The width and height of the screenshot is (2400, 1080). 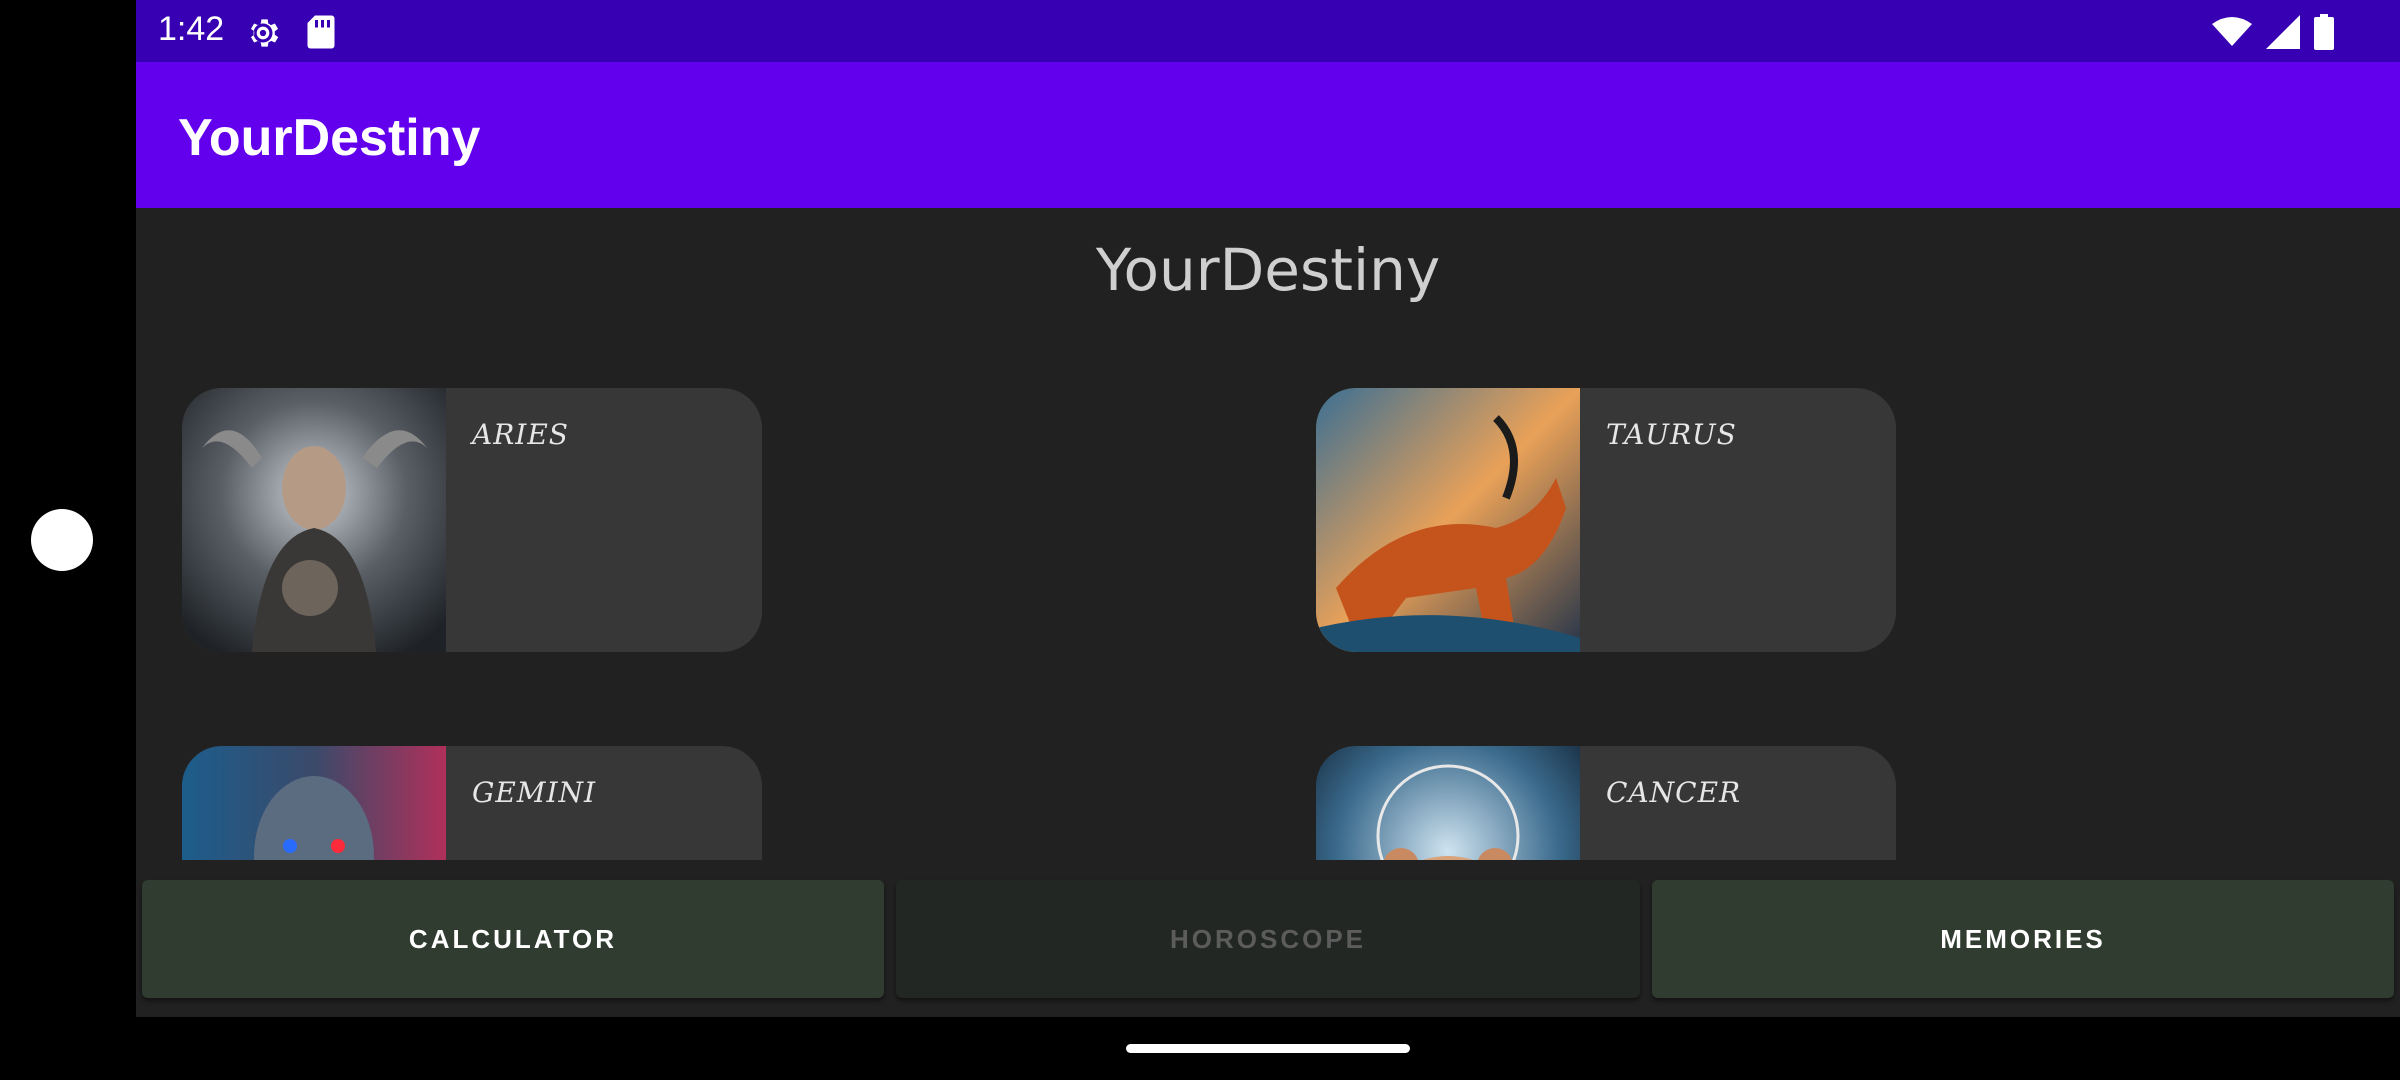 I want to click on app-bar-title: YourDestiny, so click(x=329, y=138).